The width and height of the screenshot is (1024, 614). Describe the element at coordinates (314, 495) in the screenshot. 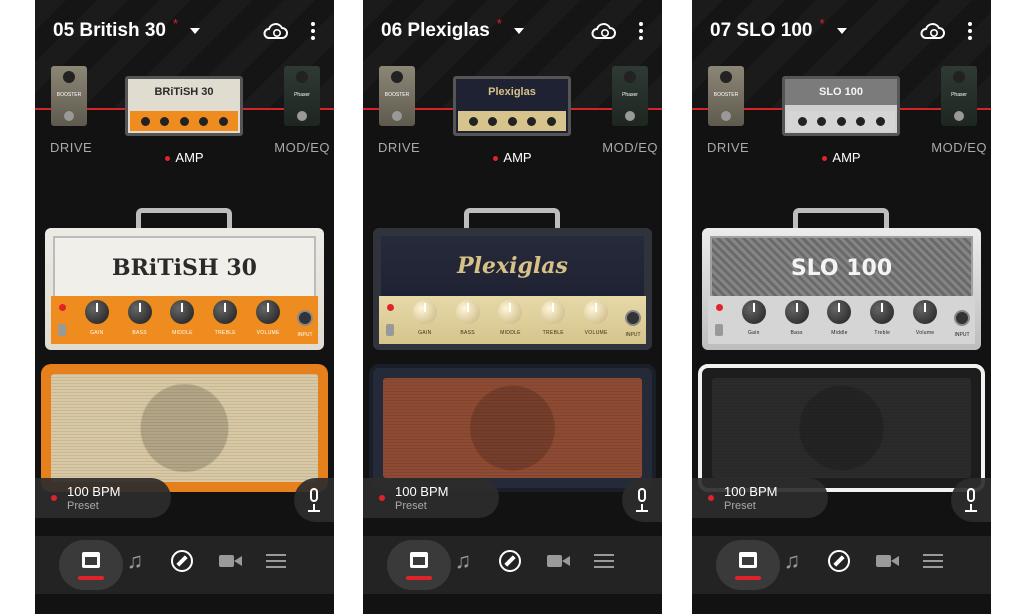

I see `microphone-icon` at that location.